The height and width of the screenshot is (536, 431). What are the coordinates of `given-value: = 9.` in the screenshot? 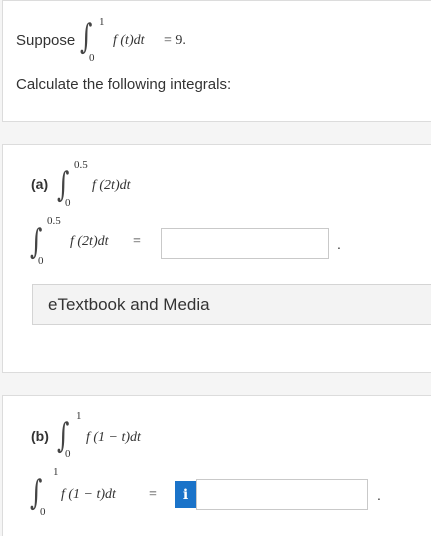 It's located at (175, 40).